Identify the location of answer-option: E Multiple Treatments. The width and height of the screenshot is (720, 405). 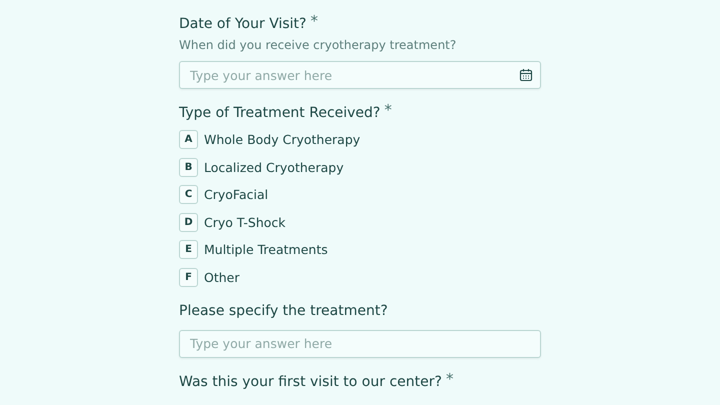
(253, 249).